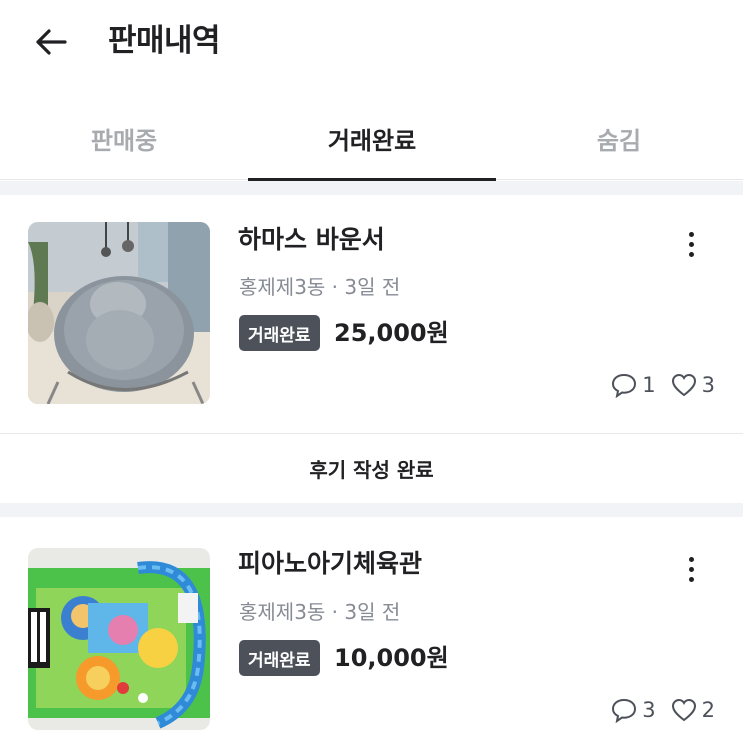  What do you see at coordinates (391, 658) in the screenshot?
I see `item-price: 10,000원` at bounding box center [391, 658].